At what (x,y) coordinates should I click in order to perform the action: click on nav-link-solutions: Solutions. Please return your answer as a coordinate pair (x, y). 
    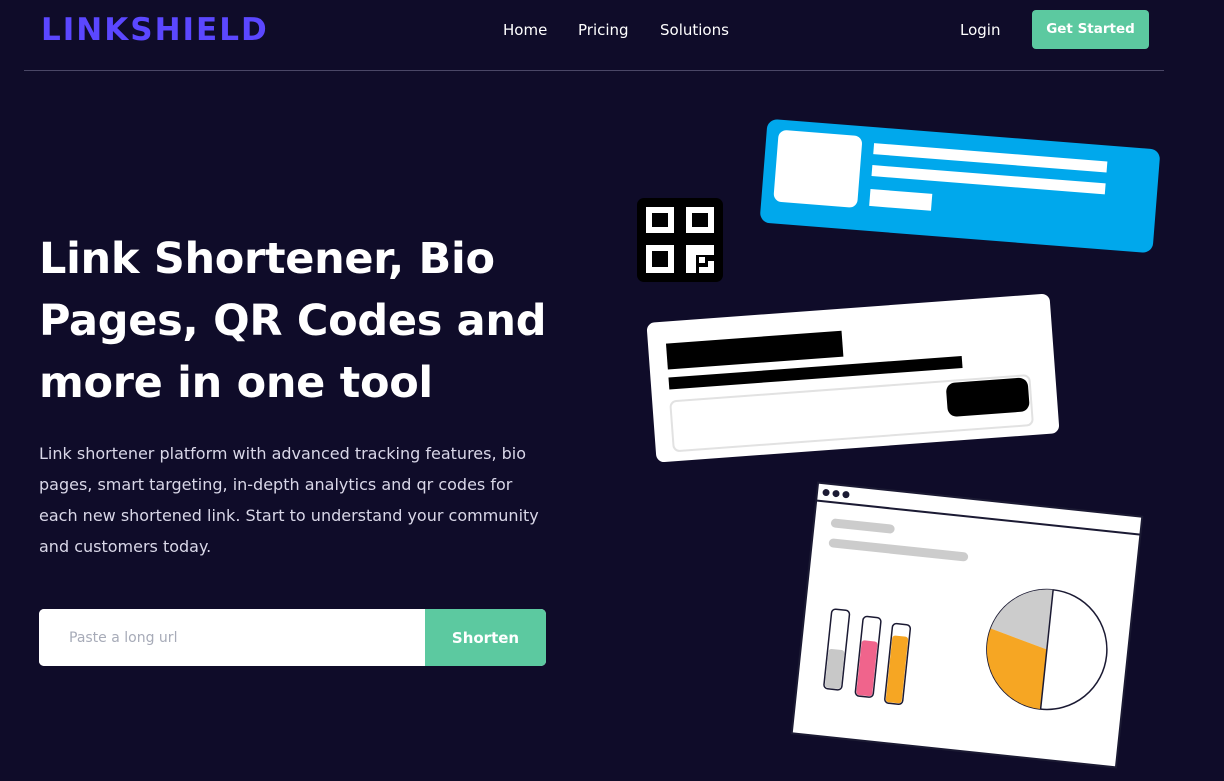
    Looking at the image, I should click on (694, 30).